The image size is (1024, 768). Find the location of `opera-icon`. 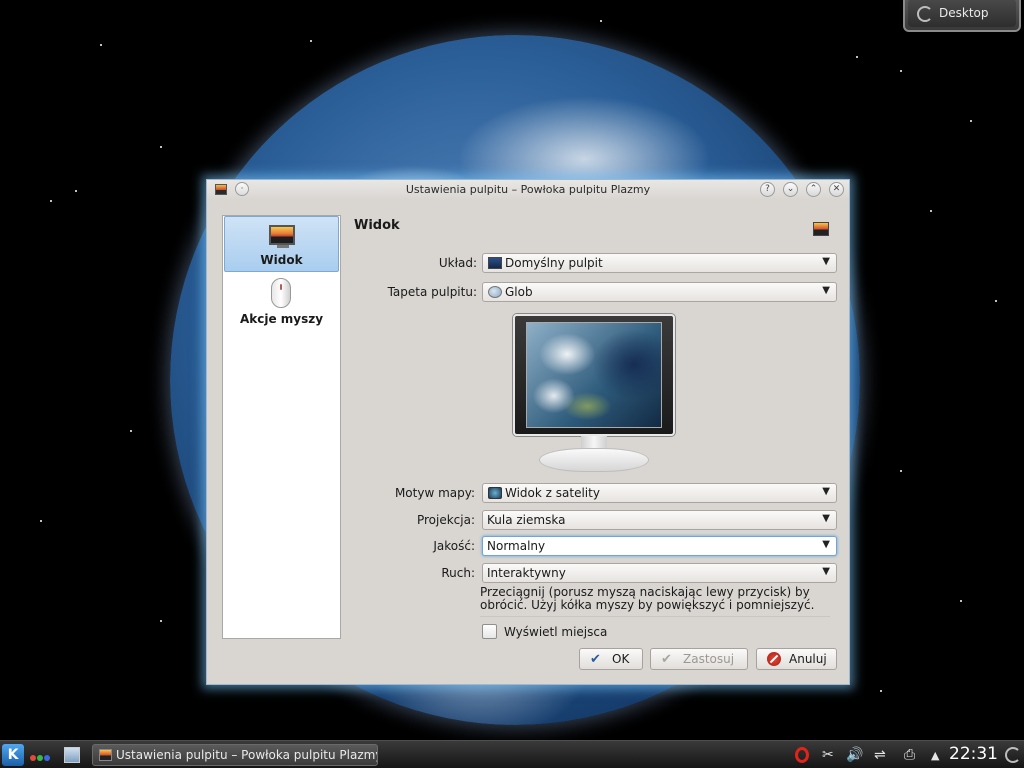

opera-icon is located at coordinates (802, 755).